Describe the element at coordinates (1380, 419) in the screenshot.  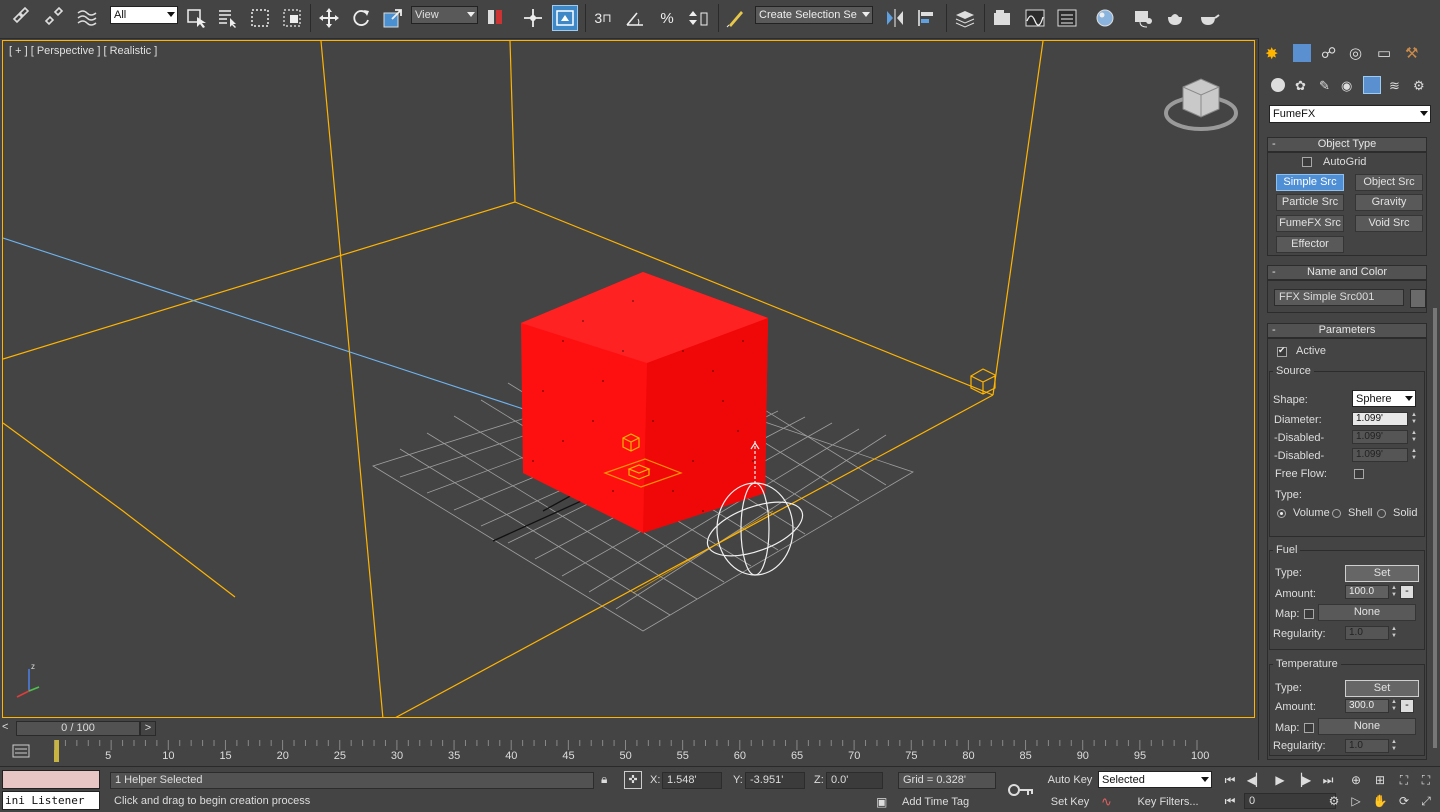
I see `diameter-spinner: 1.099'` at that location.